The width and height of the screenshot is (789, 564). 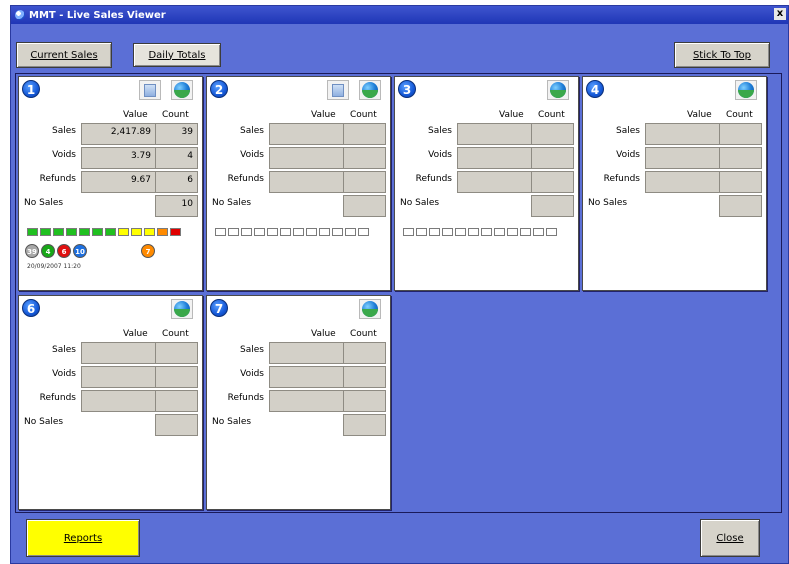 What do you see at coordinates (730, 538) in the screenshot?
I see `close-button: Close` at bounding box center [730, 538].